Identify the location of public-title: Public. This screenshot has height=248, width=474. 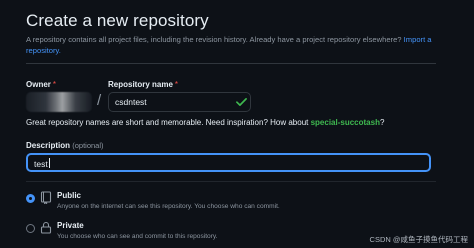
(69, 195).